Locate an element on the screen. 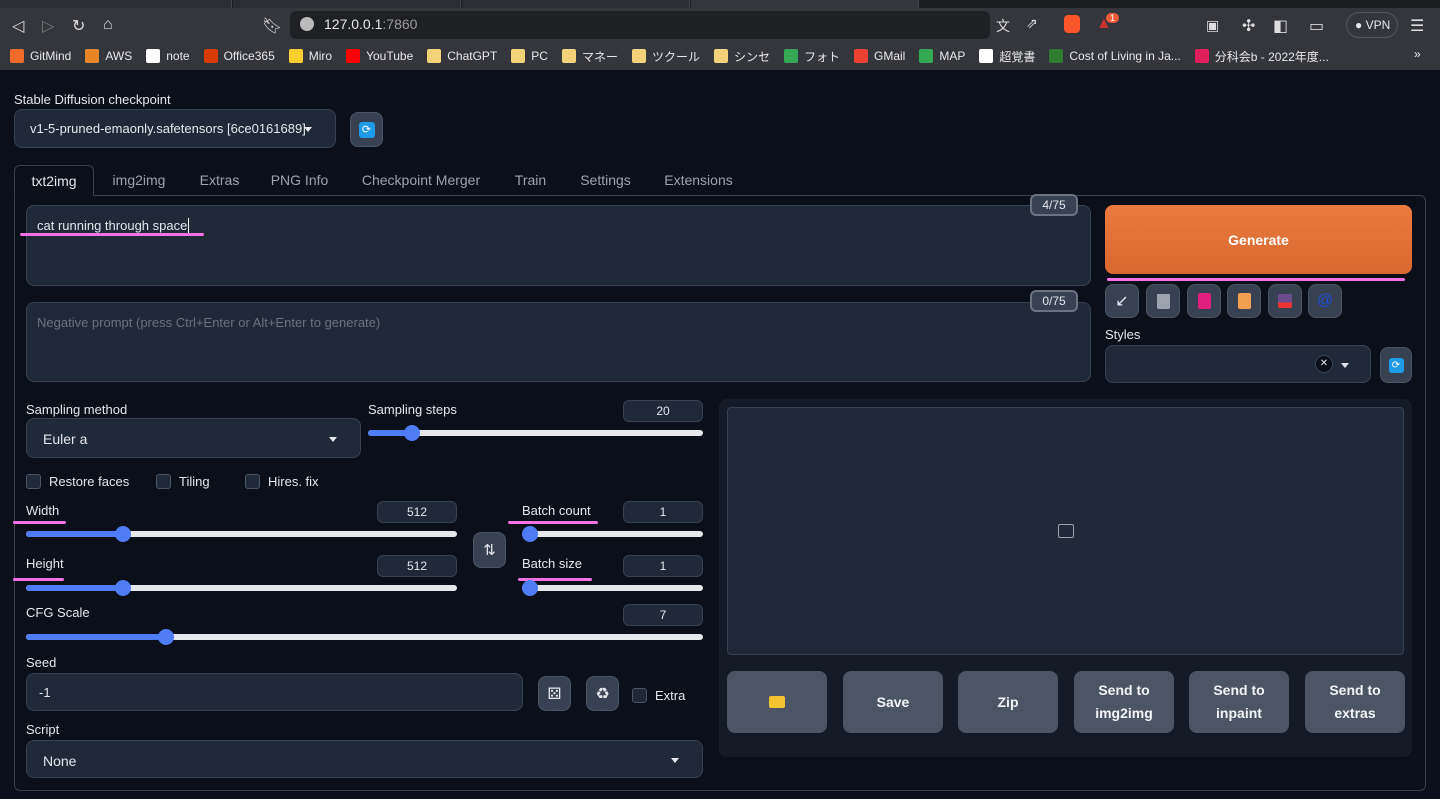 This screenshot has width=1440, height=799. height-input: 512 is located at coordinates (417, 566).